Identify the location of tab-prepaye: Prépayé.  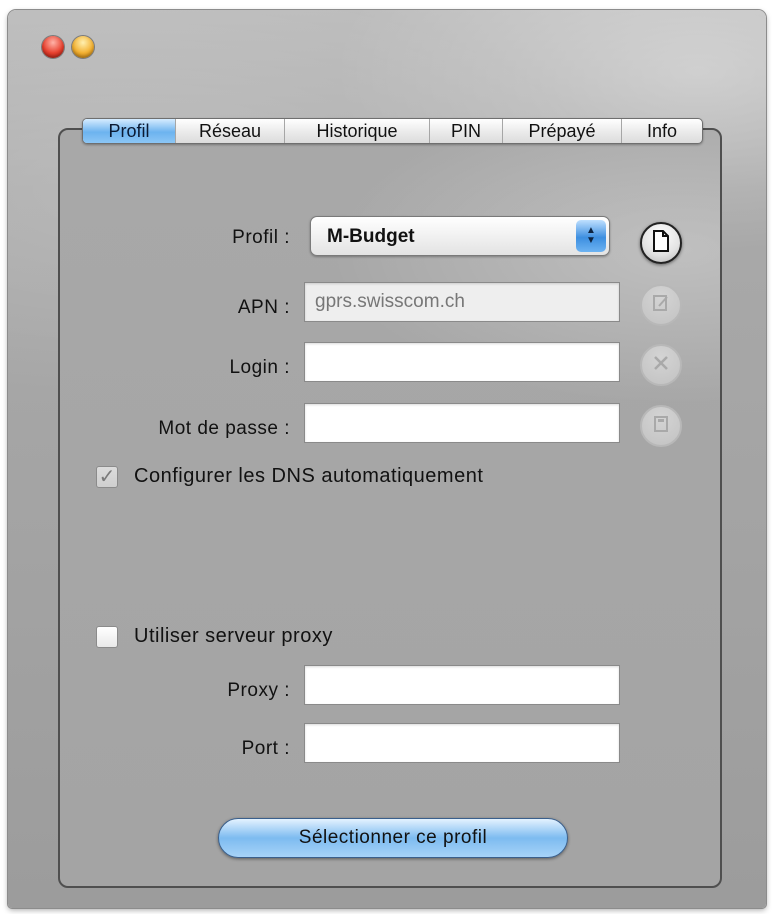
(562, 131).